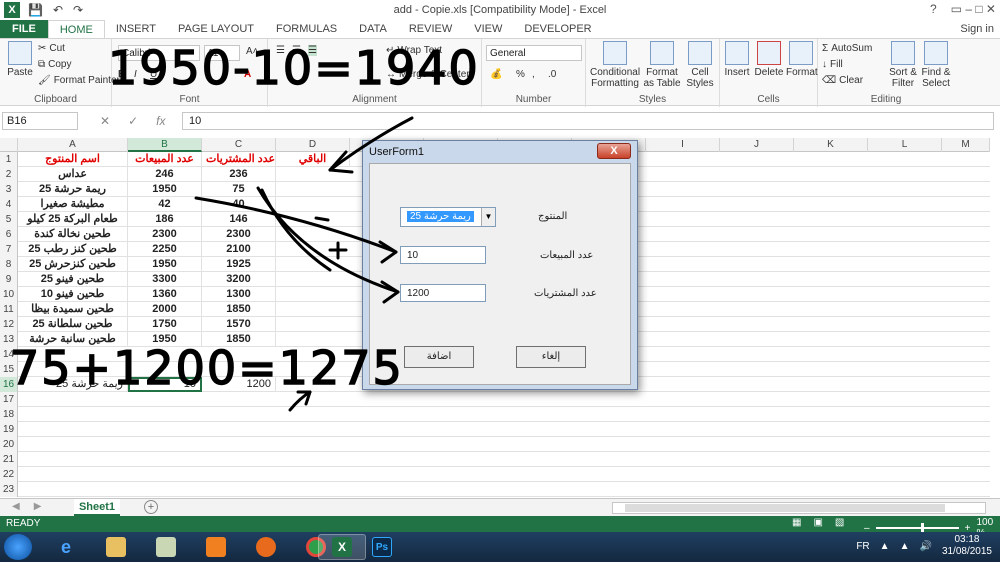 The height and width of the screenshot is (562, 1000). Describe the element at coordinates (839, 522) in the screenshot. I see `page-break-view-icon: ▧` at that location.